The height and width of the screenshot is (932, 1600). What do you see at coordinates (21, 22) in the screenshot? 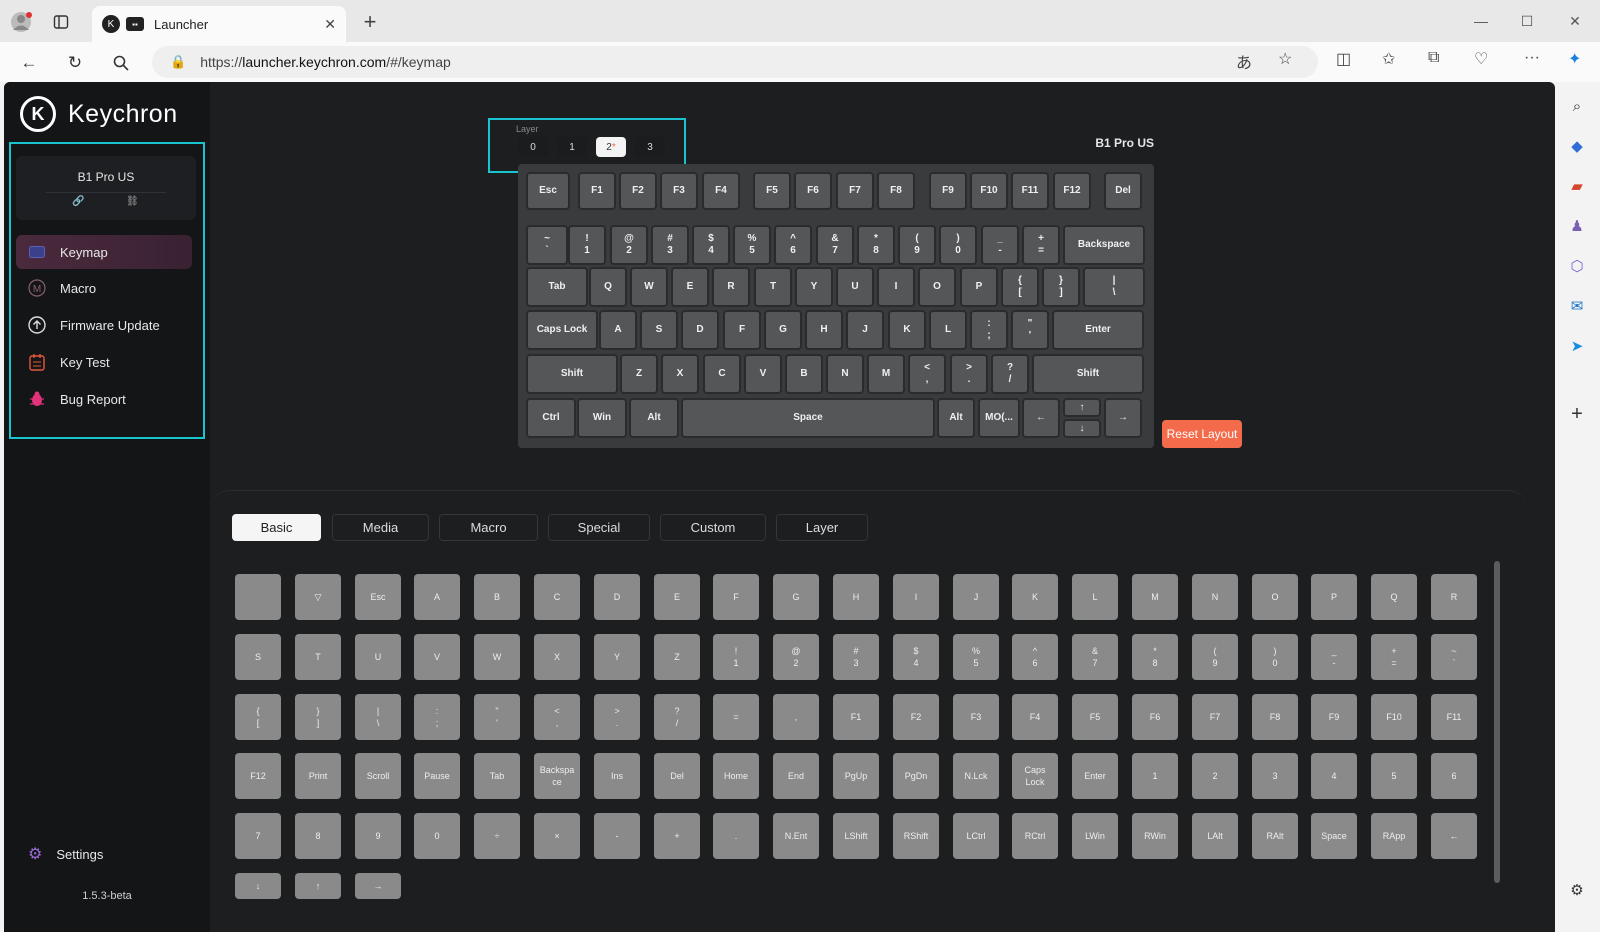
I see `profile-icon` at bounding box center [21, 22].